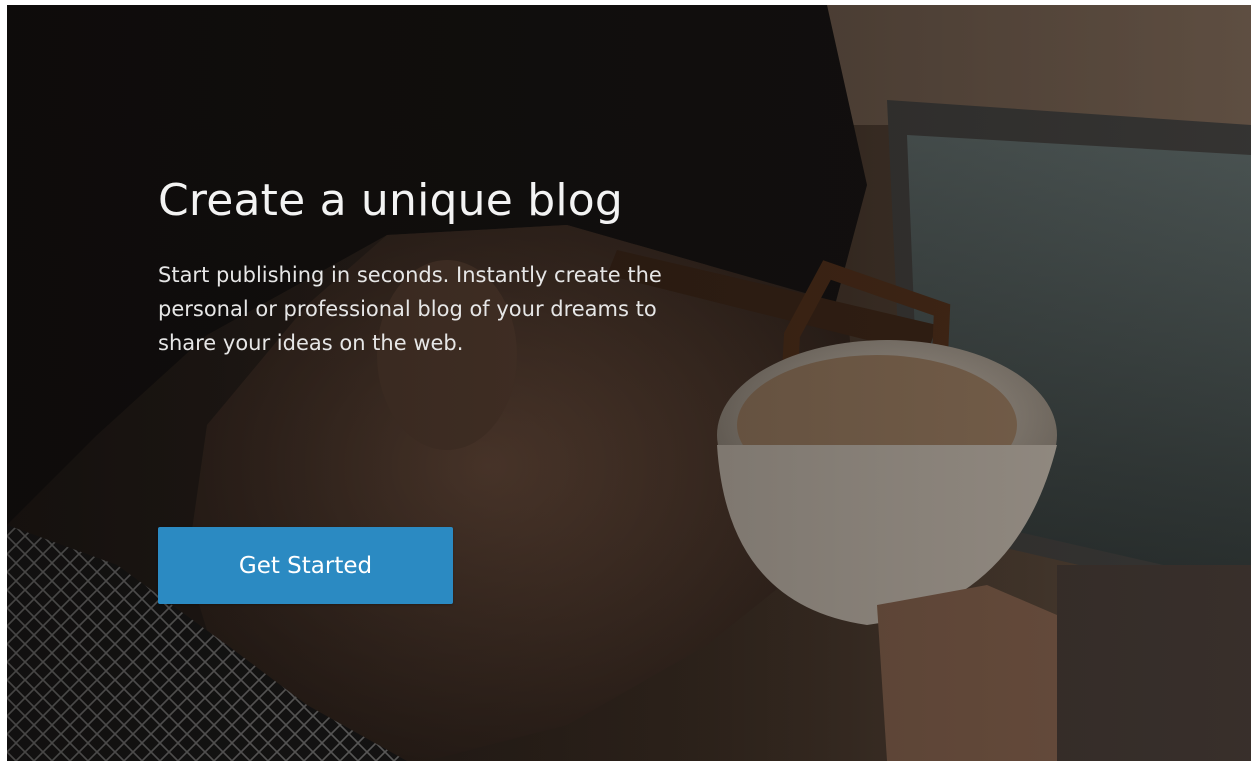  Describe the element at coordinates (305, 565) in the screenshot. I see `get-started-button: Get Started` at that location.